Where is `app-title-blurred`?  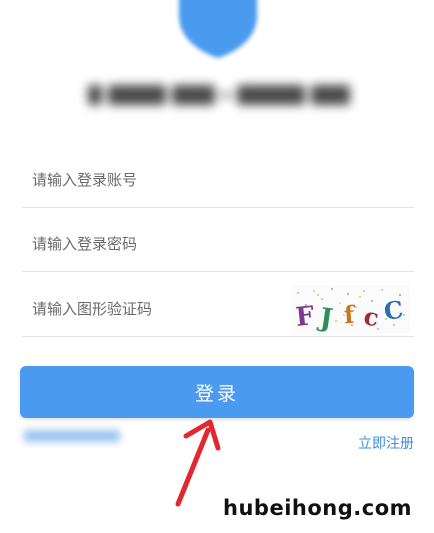 app-title-blurred is located at coordinates (219, 95).